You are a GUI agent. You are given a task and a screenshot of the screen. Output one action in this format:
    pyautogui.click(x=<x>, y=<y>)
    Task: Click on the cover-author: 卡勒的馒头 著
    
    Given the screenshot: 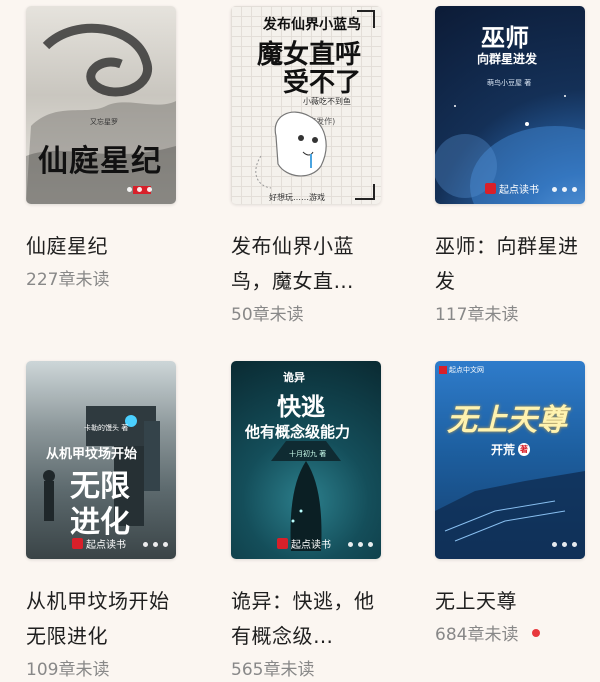 What is the action you would take?
    pyautogui.click(x=106, y=428)
    